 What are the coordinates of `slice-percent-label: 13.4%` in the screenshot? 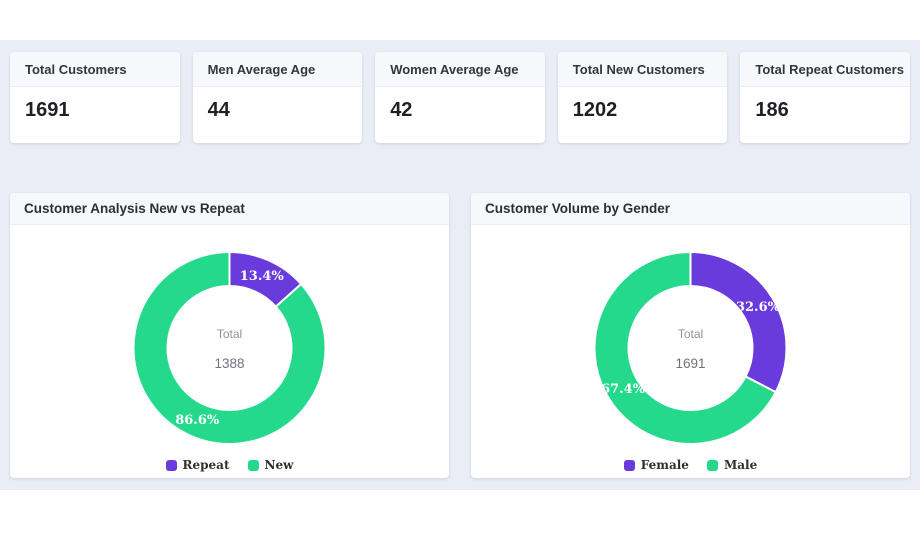 It's located at (262, 276).